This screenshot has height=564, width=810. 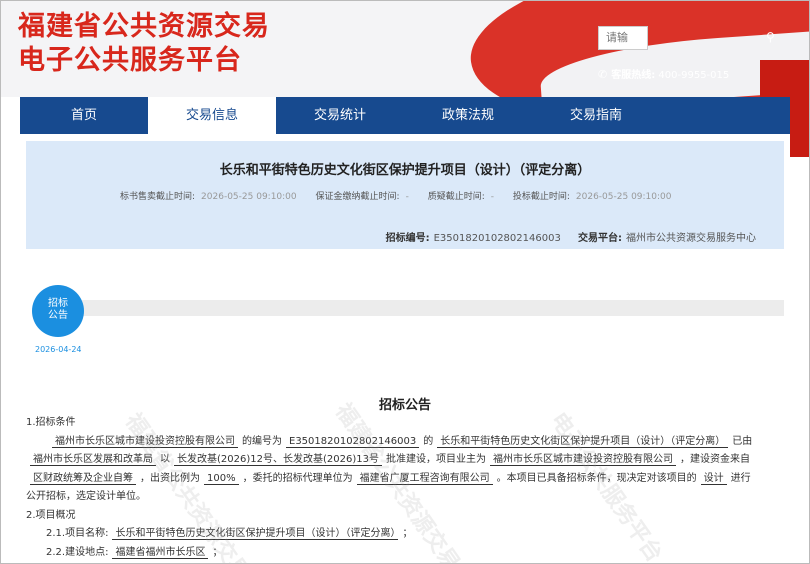 I want to click on brand-line-2: 电子公共服务平台, so click(x=130, y=60).